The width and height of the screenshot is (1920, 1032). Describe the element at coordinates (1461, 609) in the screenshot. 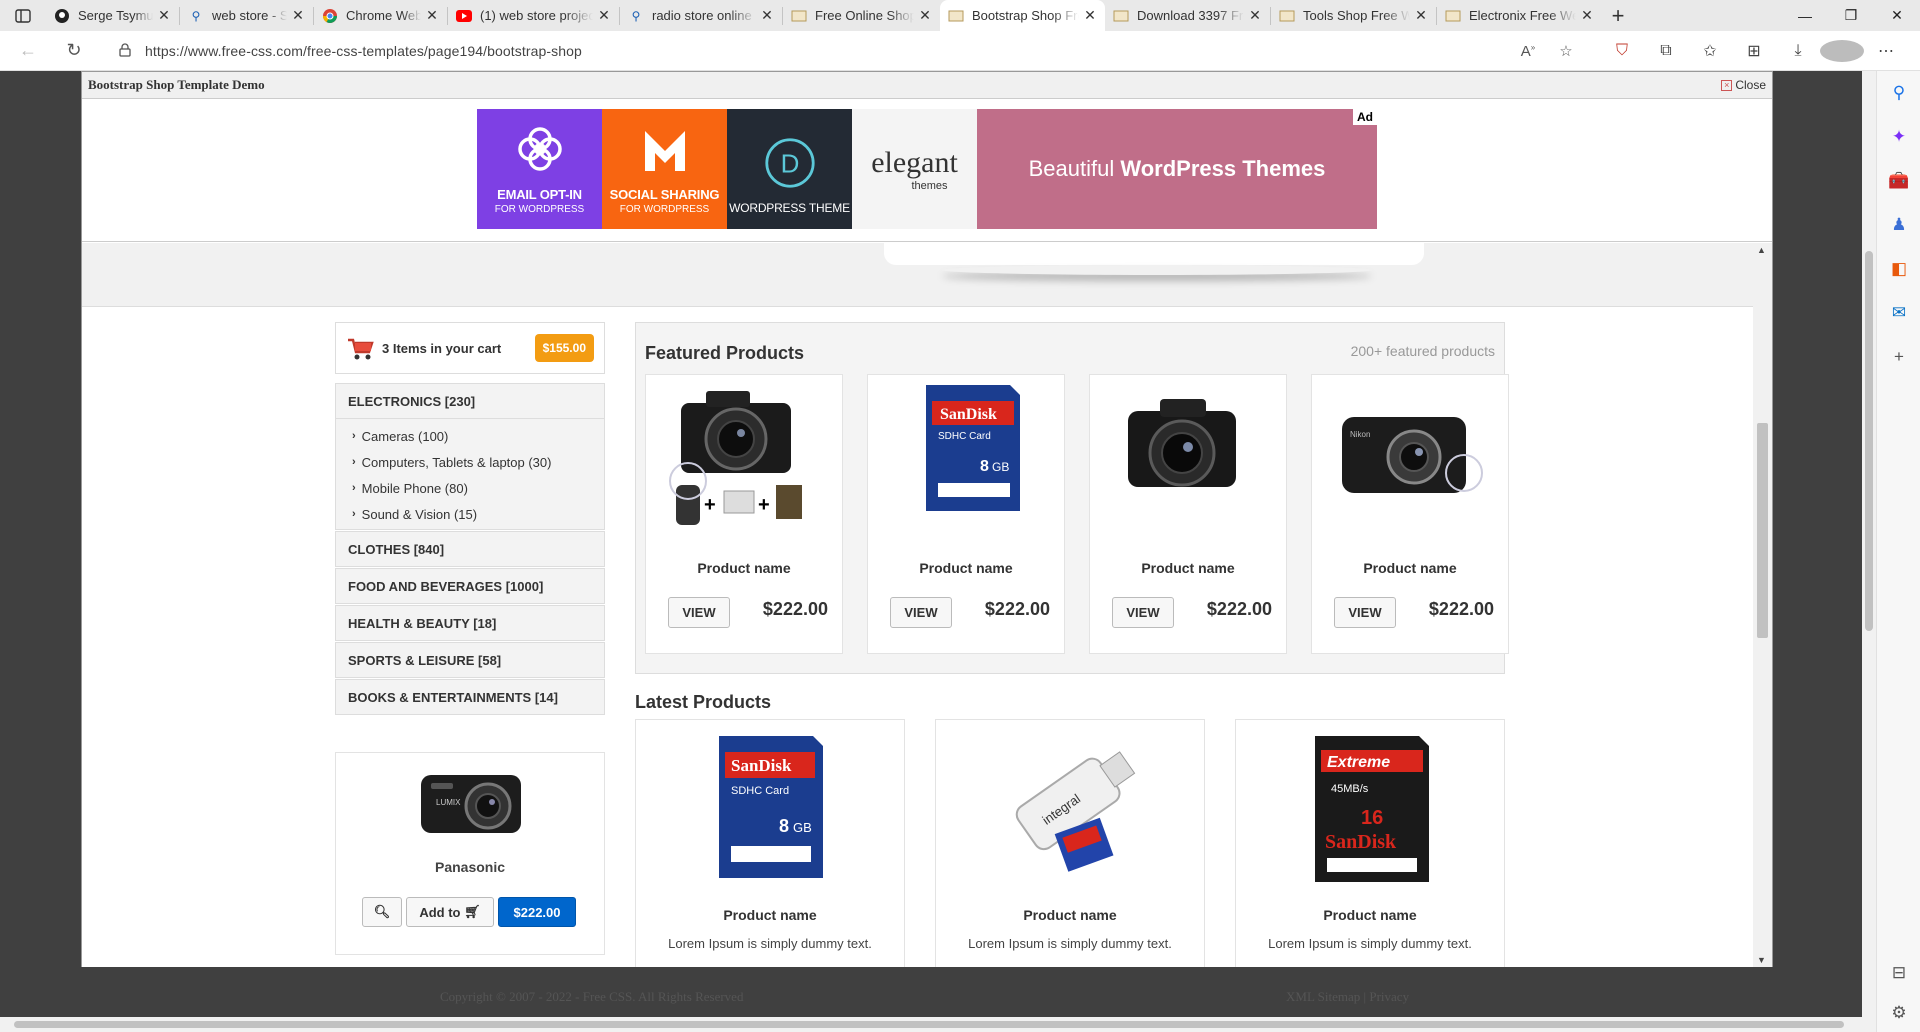

I see `product-price: $222.00` at that location.